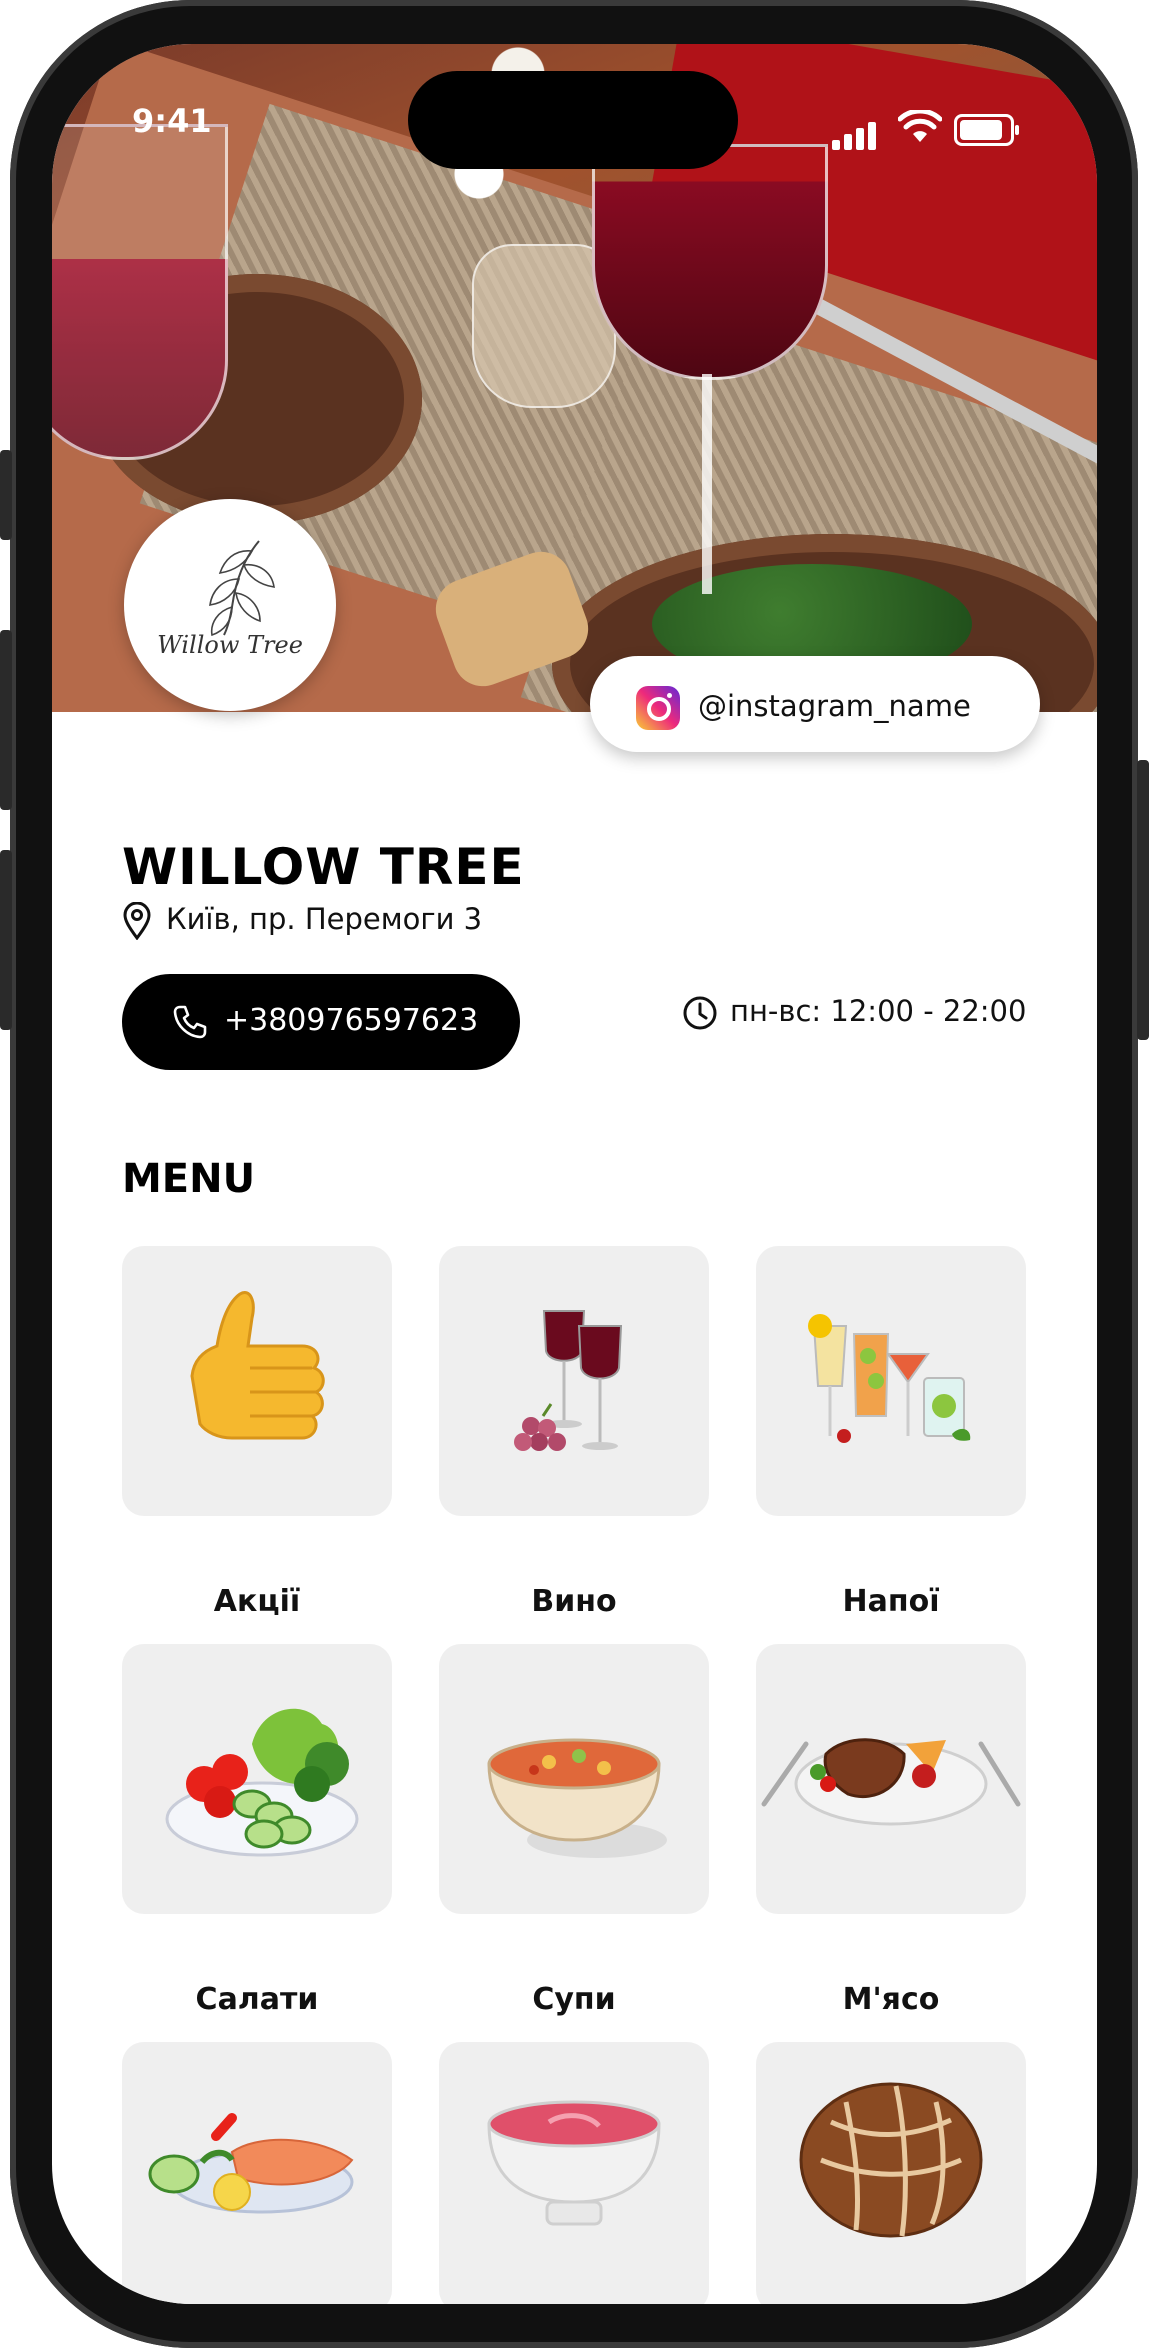  Describe the element at coordinates (891, 1999) in the screenshot. I see `menu-label-meat: М'ясо` at that location.